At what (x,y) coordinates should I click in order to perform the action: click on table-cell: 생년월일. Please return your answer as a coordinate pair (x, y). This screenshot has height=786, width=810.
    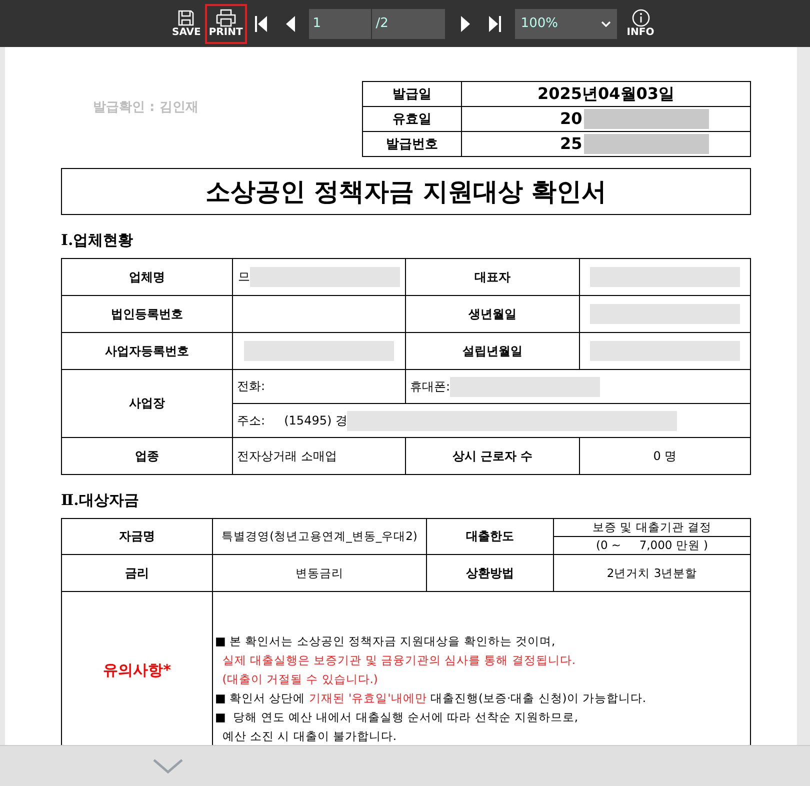
    Looking at the image, I should click on (493, 314).